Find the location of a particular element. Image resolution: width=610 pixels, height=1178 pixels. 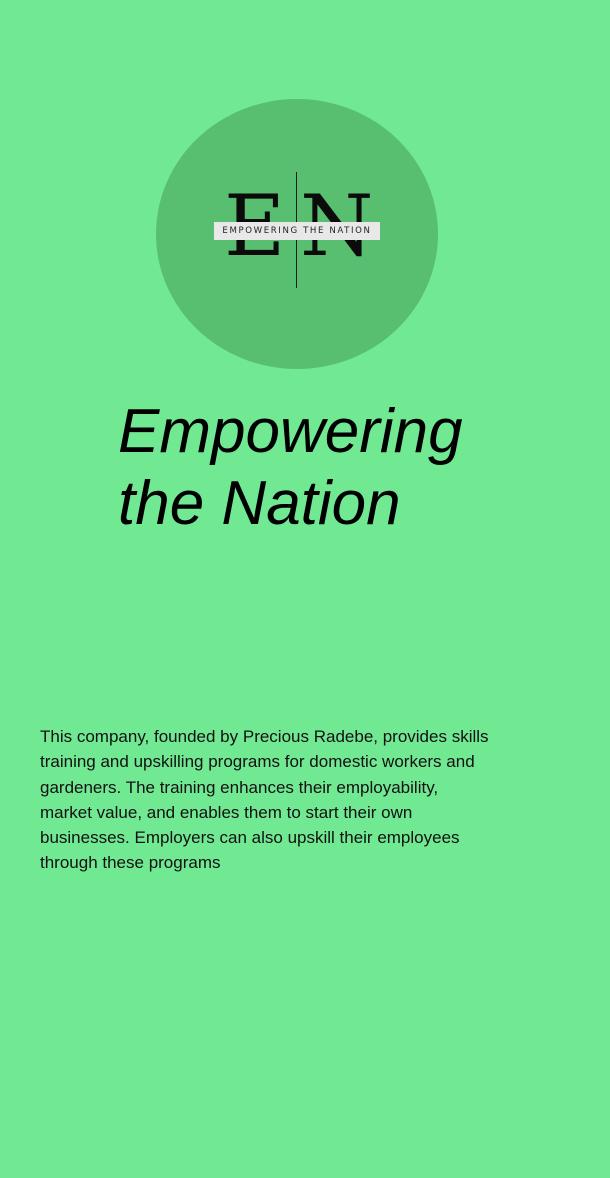

logo-tagline: EMPOWERING THE NATION is located at coordinates (297, 231).